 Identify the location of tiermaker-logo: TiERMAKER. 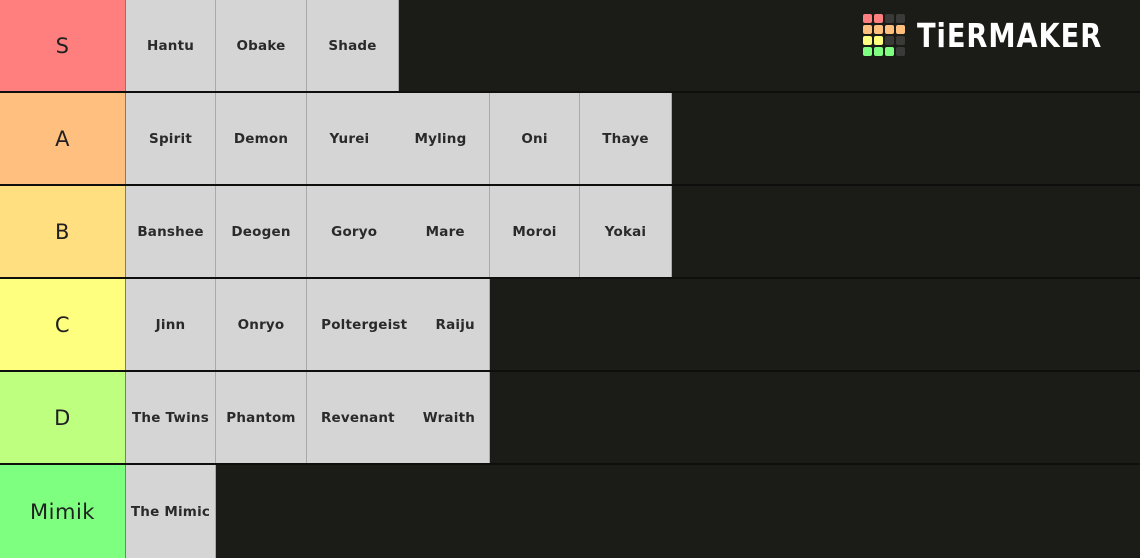
(990, 35).